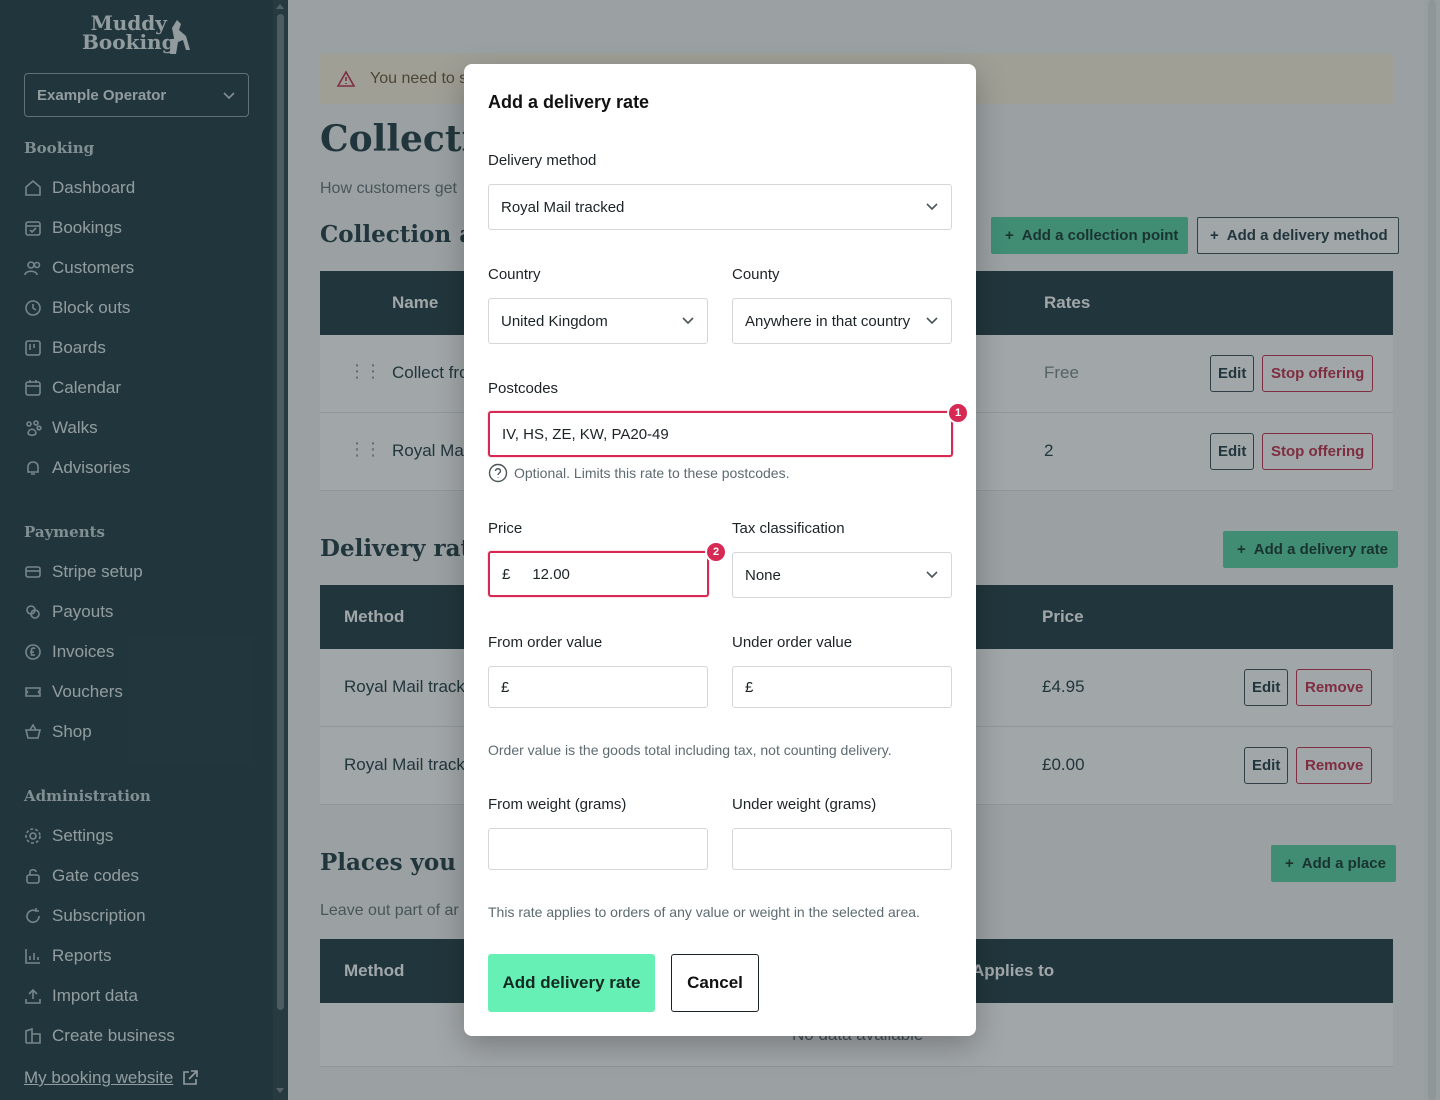  What do you see at coordinates (792, 642) in the screenshot?
I see `under-order-value-label: Under order value` at bounding box center [792, 642].